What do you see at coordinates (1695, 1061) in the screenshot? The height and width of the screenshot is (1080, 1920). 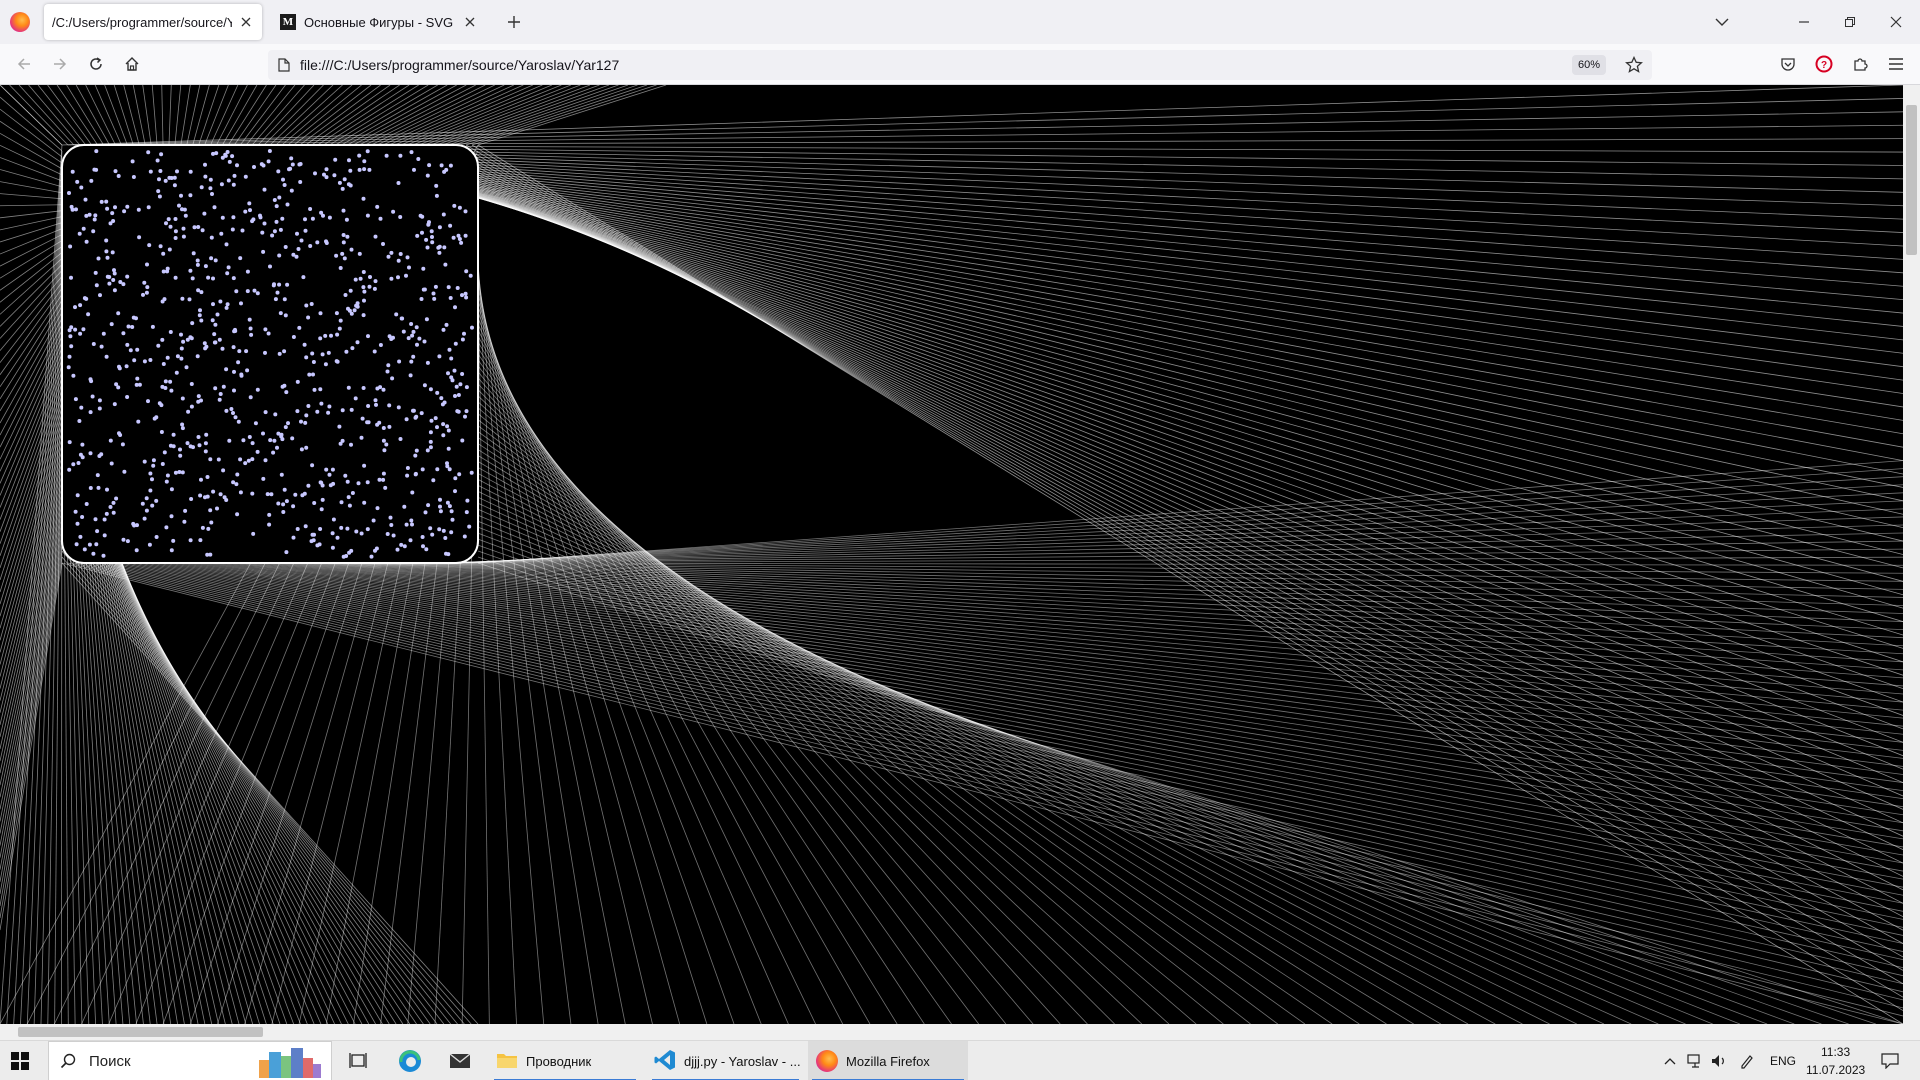 I see `network-icon` at bounding box center [1695, 1061].